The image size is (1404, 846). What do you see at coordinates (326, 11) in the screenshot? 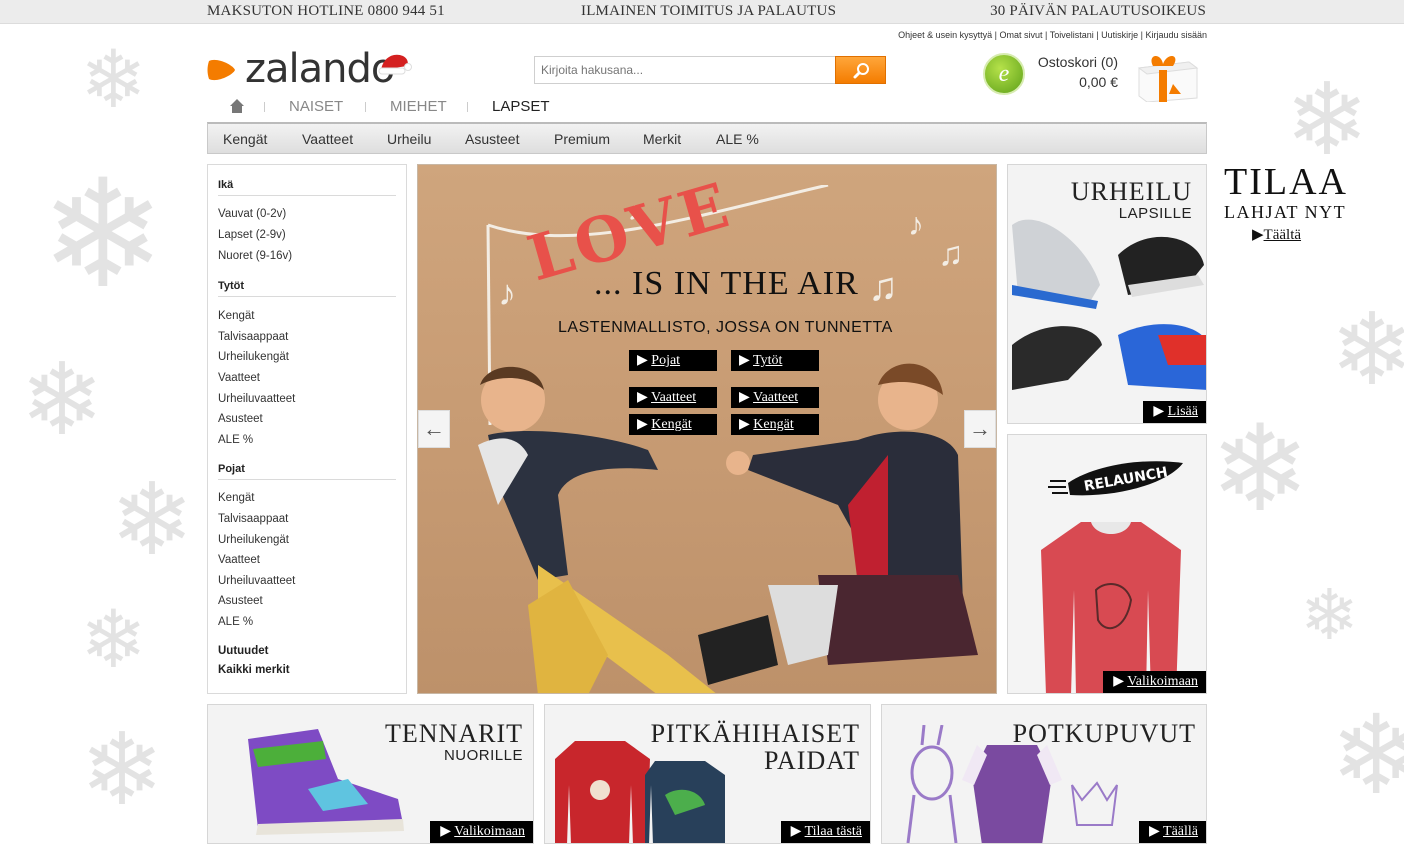
I see `hotline-text: MAKSUTON HOTLINE 0800 944 51` at bounding box center [326, 11].